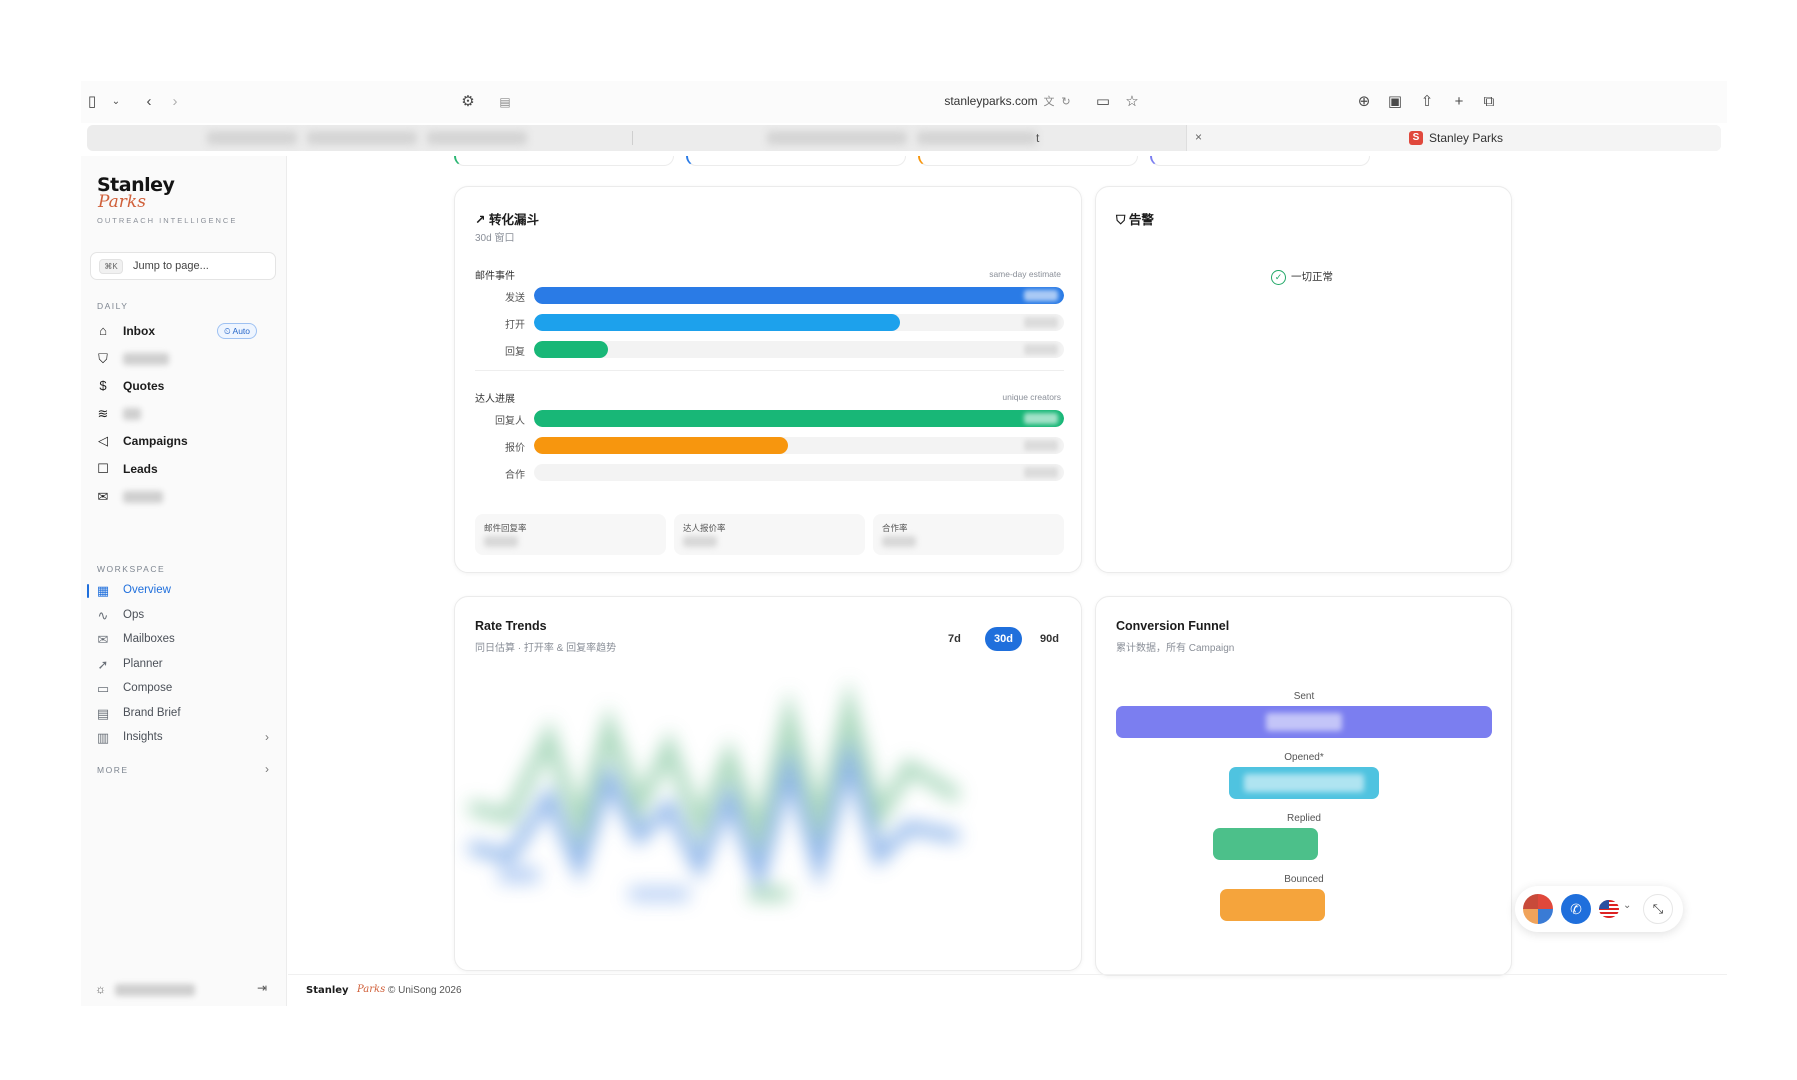 The height and width of the screenshot is (1080, 1797). Describe the element at coordinates (1132, 102) in the screenshot. I see `star-icon: ☆` at that location.